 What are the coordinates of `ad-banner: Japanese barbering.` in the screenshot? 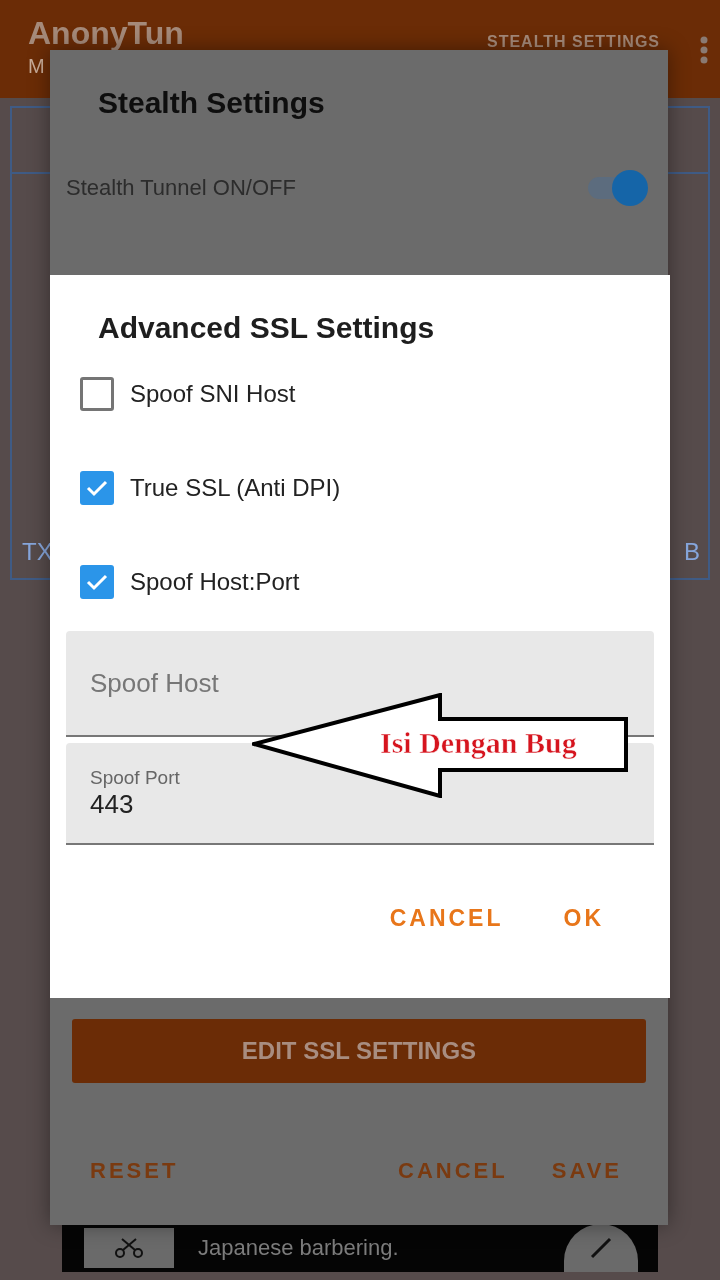 It's located at (360, 1248).